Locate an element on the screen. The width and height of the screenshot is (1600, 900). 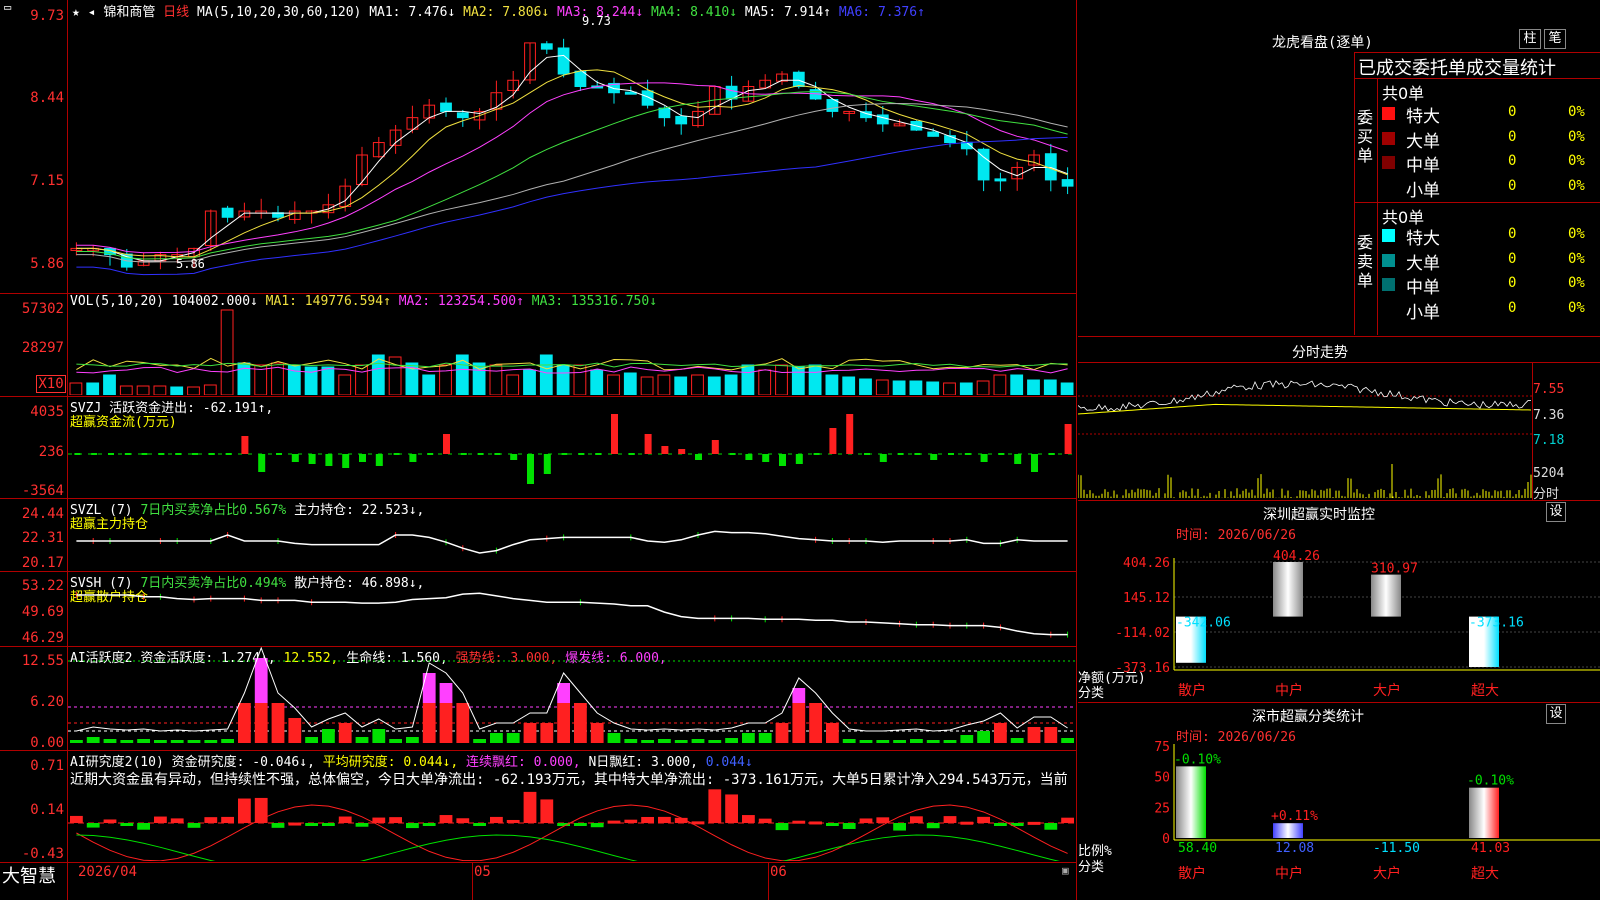
ai-act-axis-1: 12.55 is located at coordinates (42, 661).